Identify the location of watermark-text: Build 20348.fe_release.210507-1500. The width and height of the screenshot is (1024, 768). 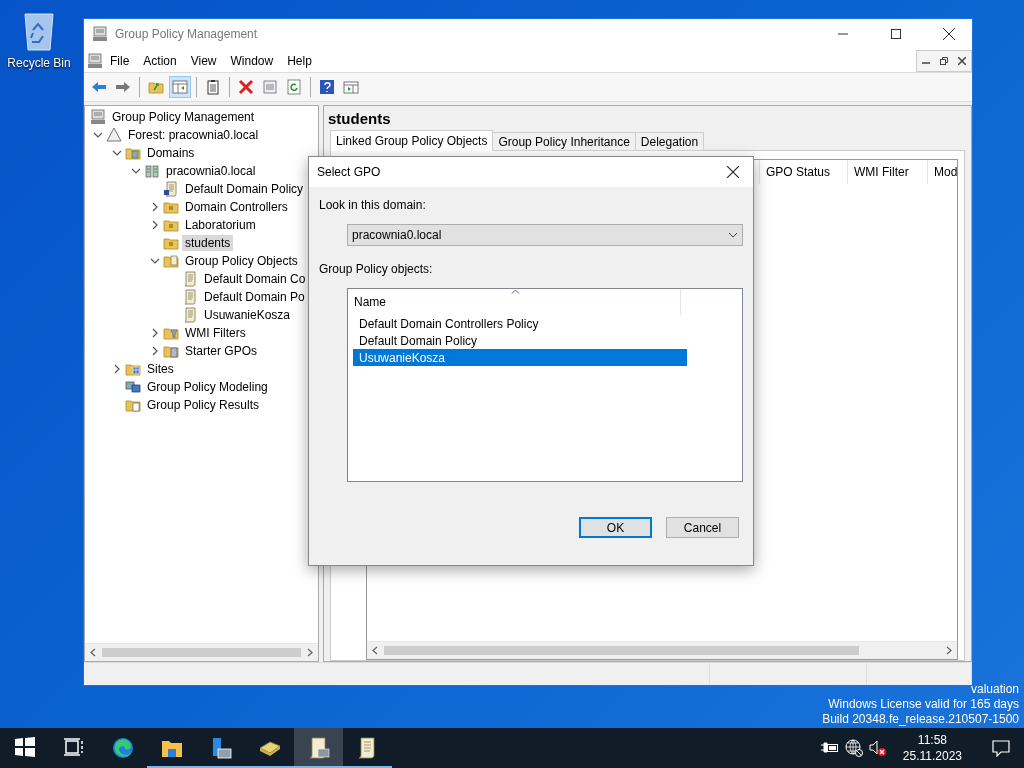
(920, 719).